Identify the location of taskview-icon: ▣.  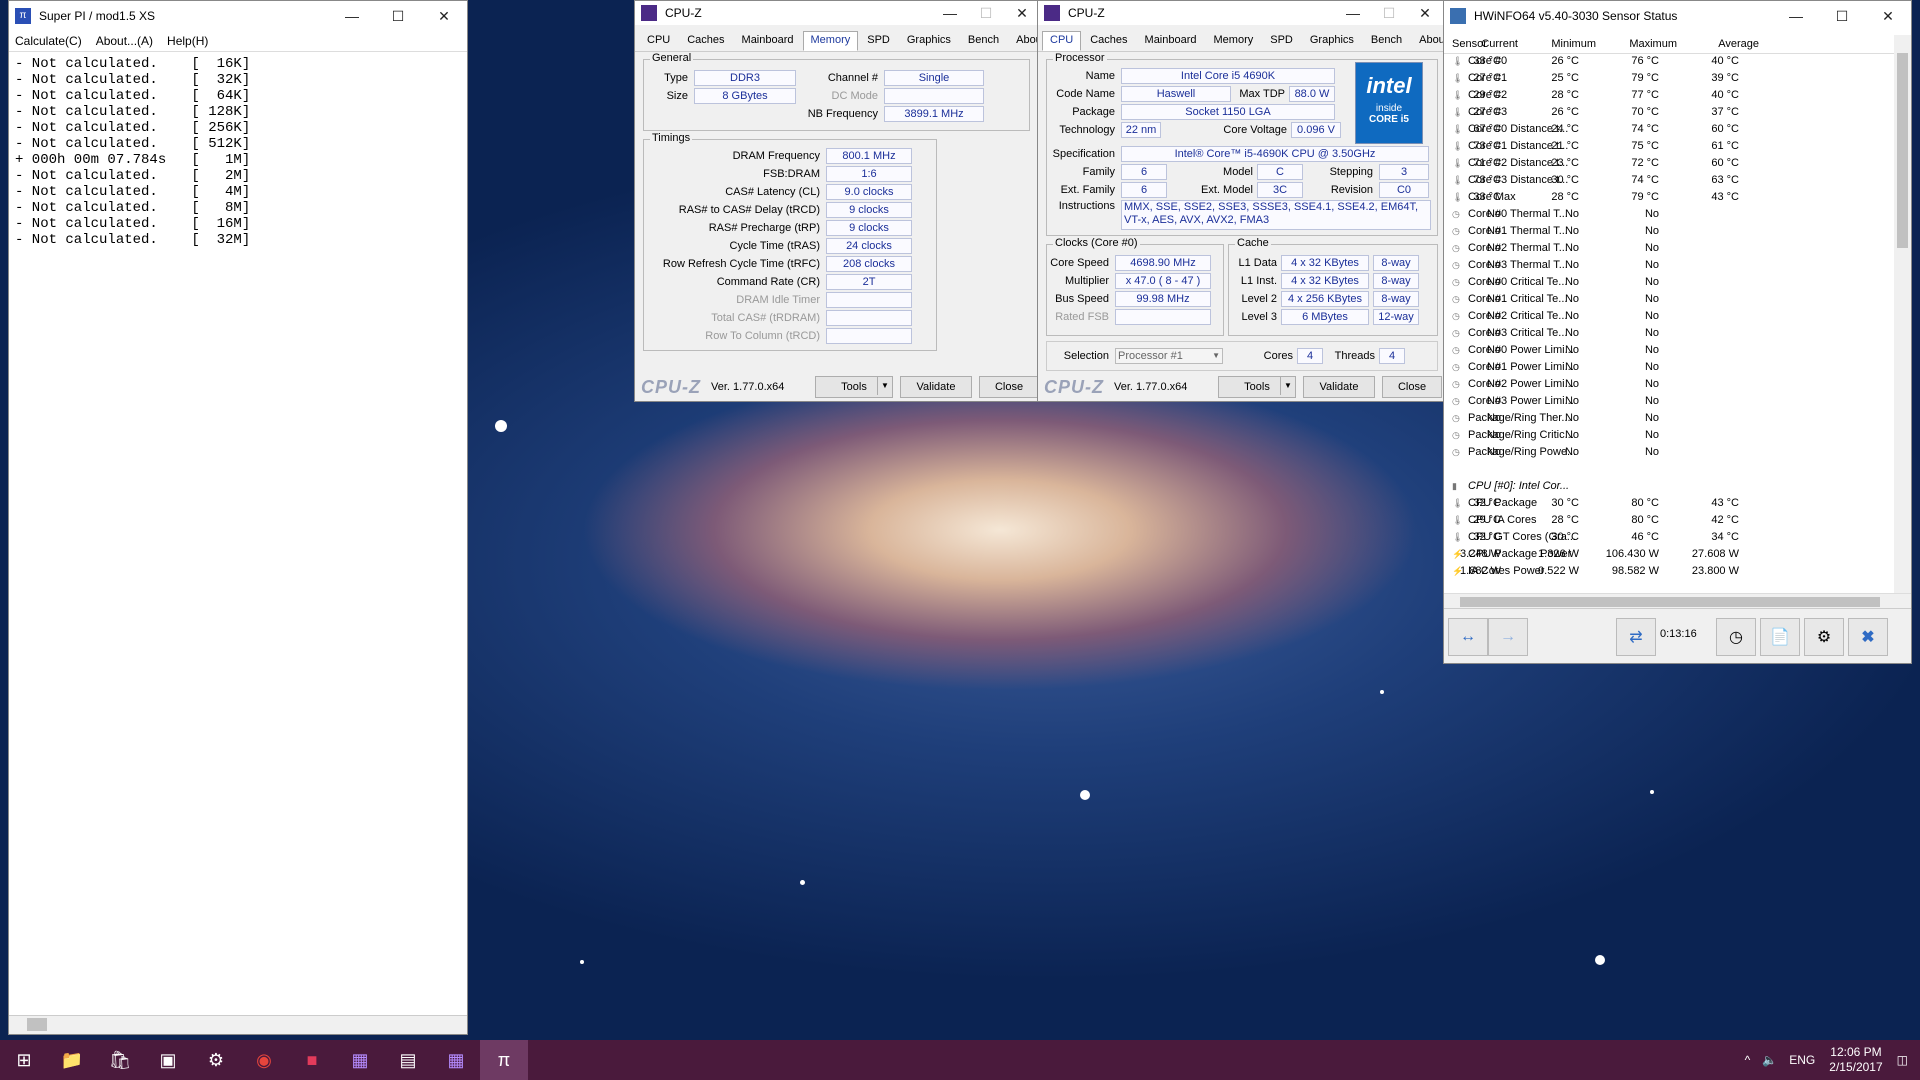
(168, 1060).